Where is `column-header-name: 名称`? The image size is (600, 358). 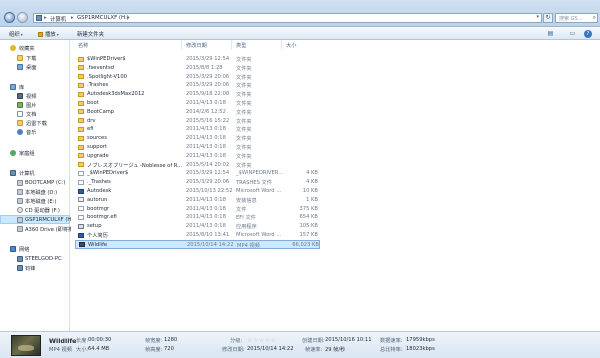 column-header-name: 名称 is located at coordinates (83, 45).